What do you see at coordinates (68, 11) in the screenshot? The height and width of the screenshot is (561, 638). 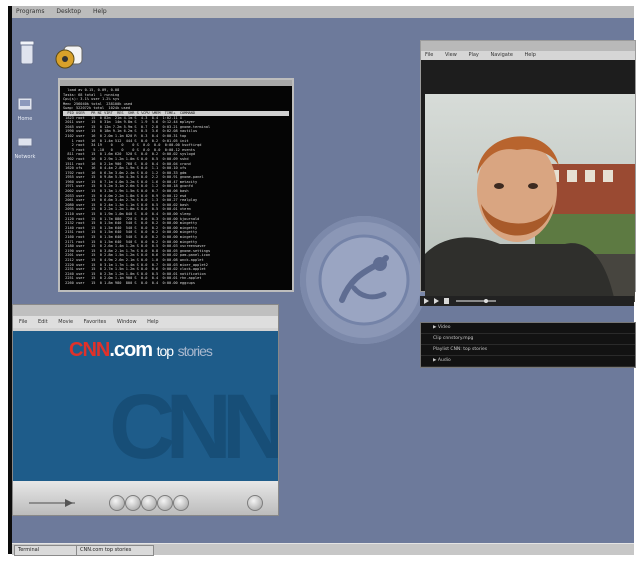 I see `menu-desktop: Desktop` at bounding box center [68, 11].